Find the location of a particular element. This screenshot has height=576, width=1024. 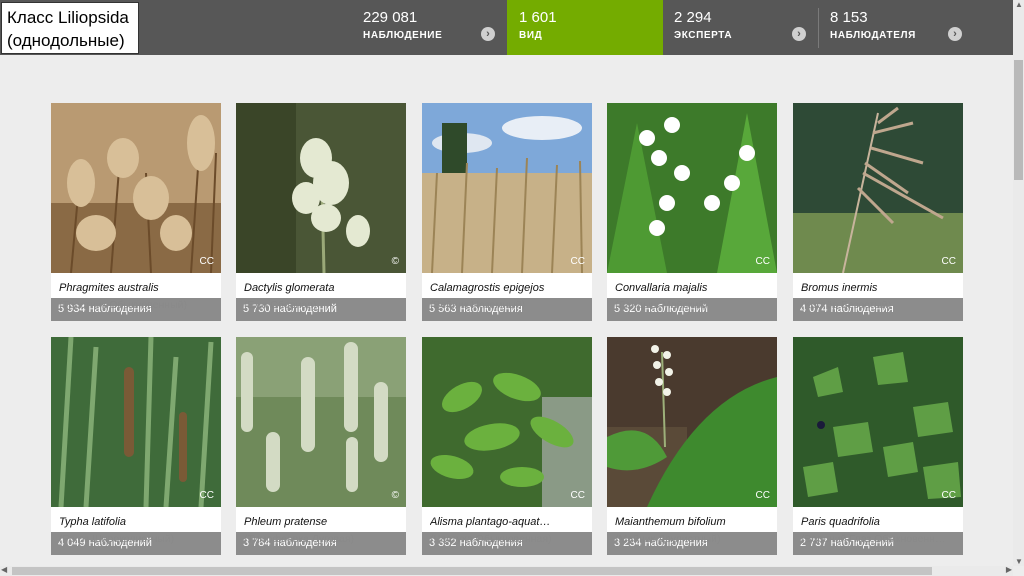

stat-experts: 2 294 ЭКСПЕРТА › is located at coordinates (740, 27).